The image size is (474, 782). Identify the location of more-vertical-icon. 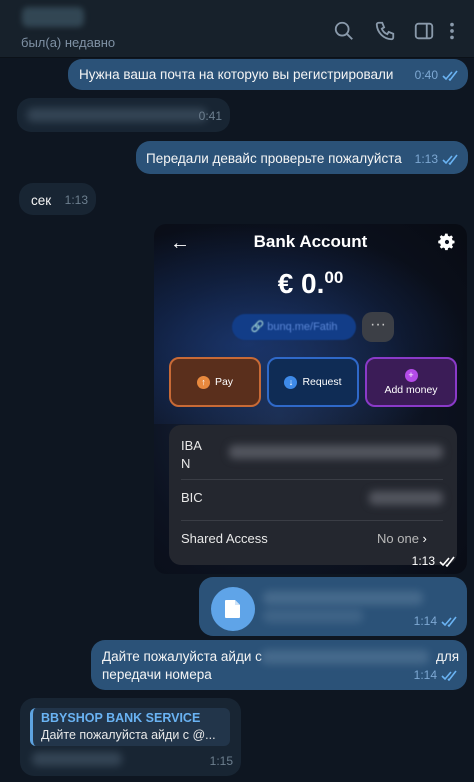
(452, 31).